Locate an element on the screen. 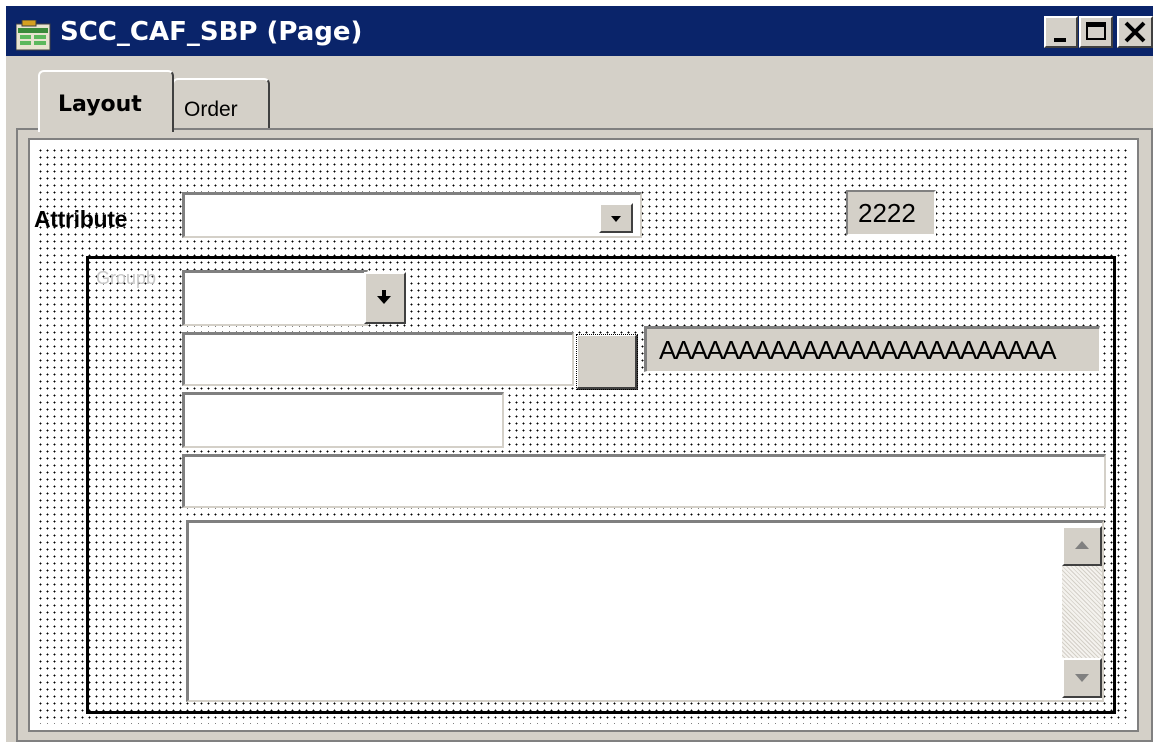 The image size is (1153, 742). number-display-field: 2222 is located at coordinates (891, 213).